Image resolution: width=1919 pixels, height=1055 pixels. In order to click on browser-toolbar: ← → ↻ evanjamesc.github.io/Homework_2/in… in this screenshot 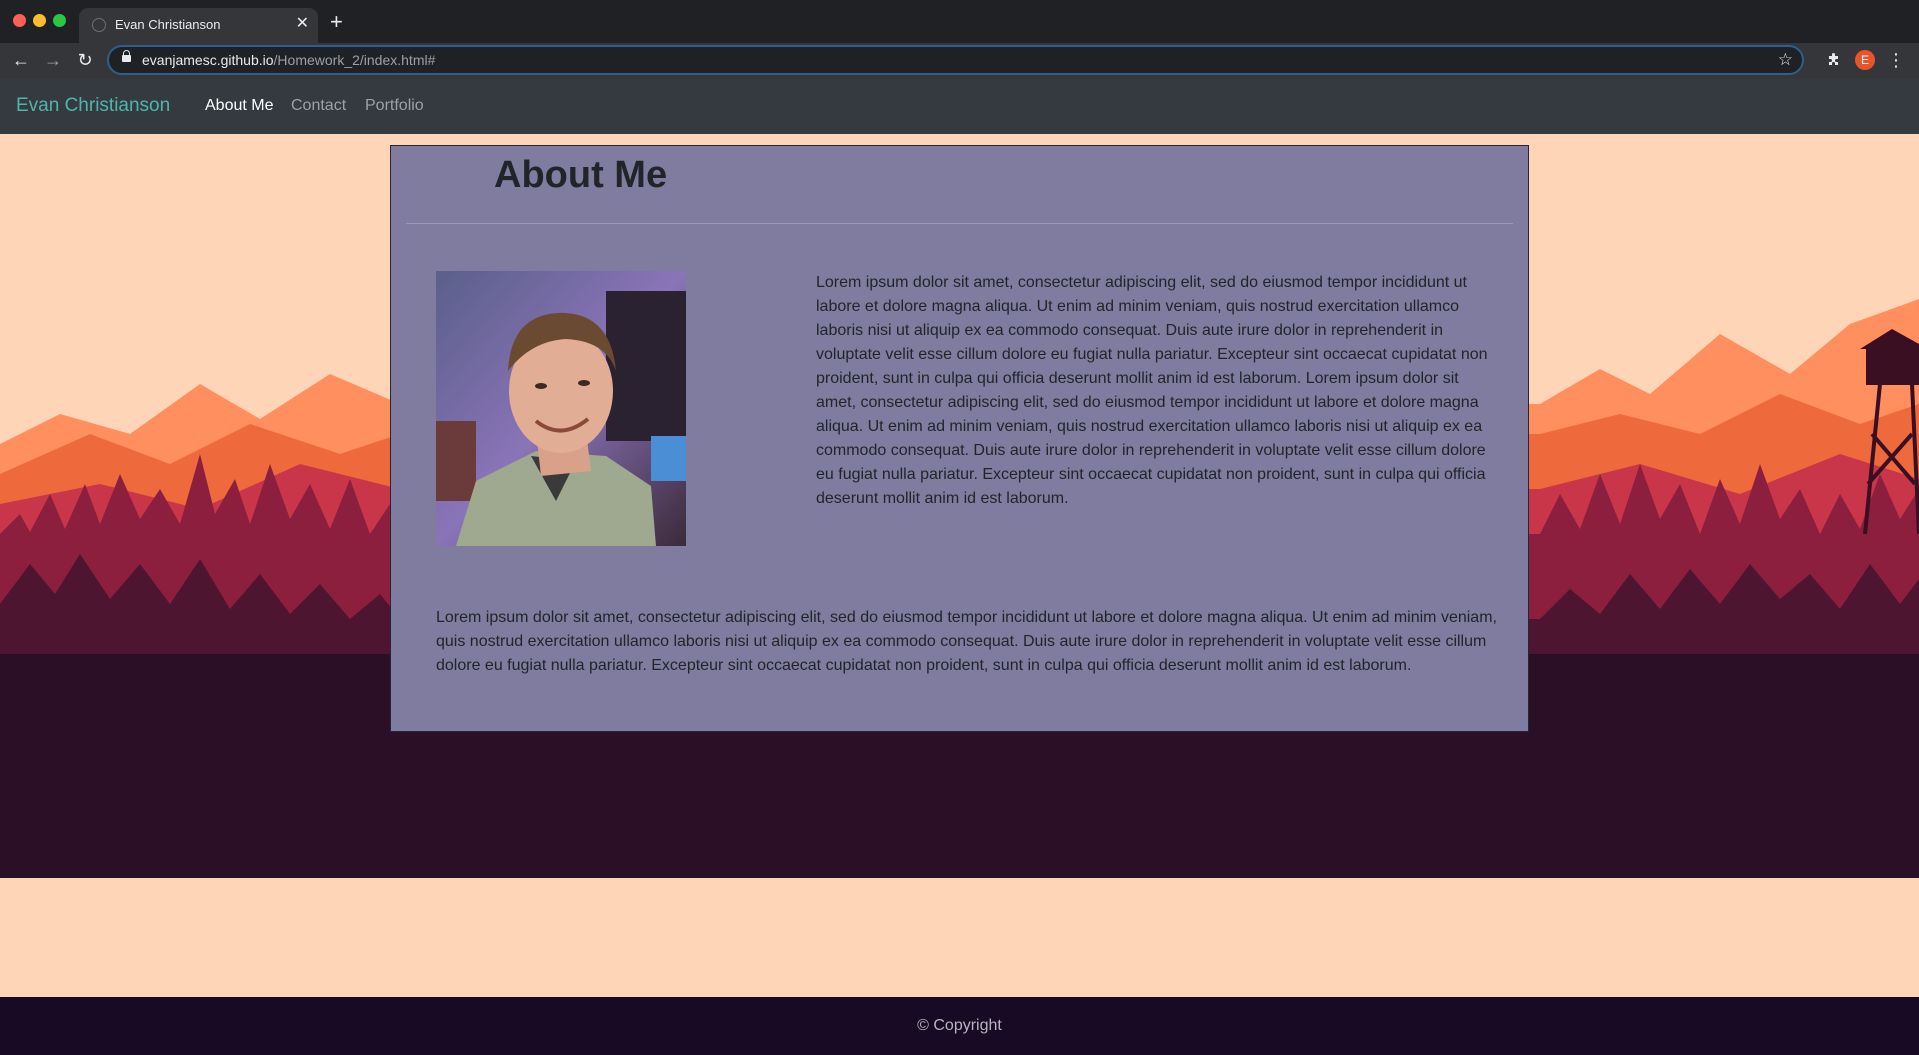, I will do `click(959, 61)`.